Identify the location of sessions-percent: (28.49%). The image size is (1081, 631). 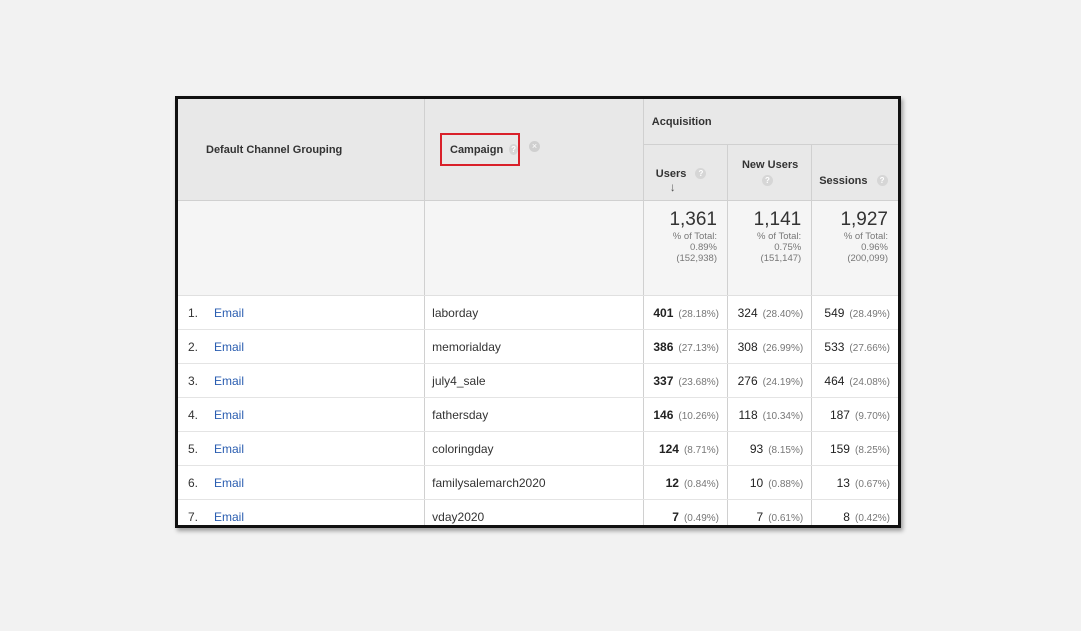
(869, 314).